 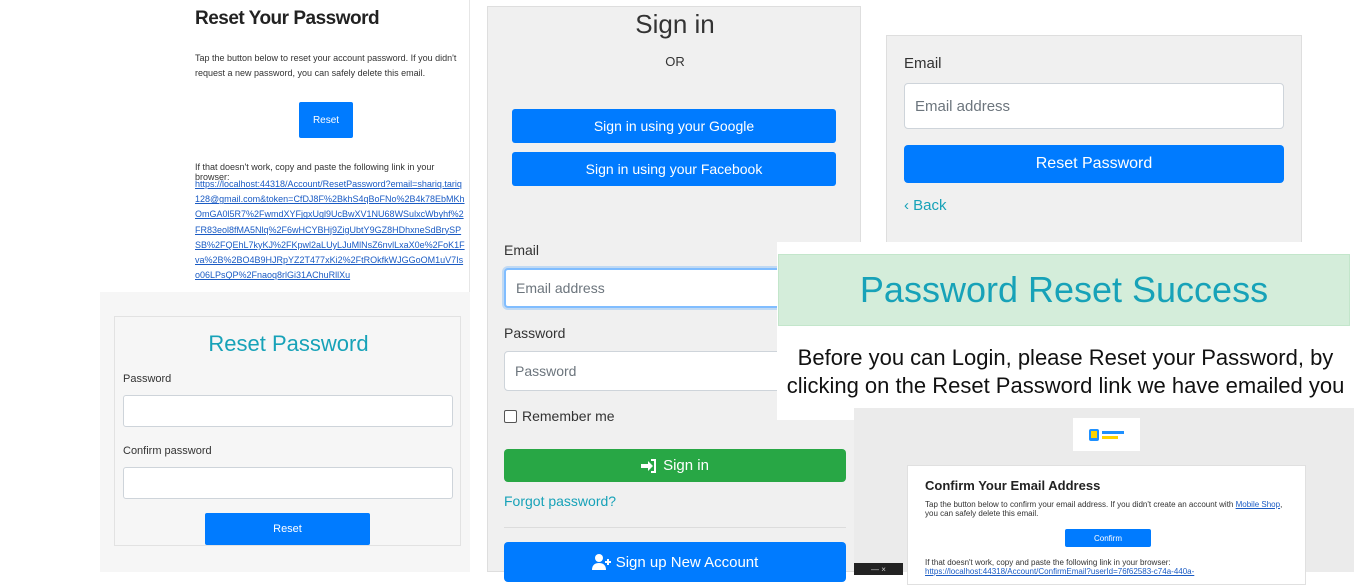 What do you see at coordinates (522, 250) in the screenshot?
I see `email-label: Email` at bounding box center [522, 250].